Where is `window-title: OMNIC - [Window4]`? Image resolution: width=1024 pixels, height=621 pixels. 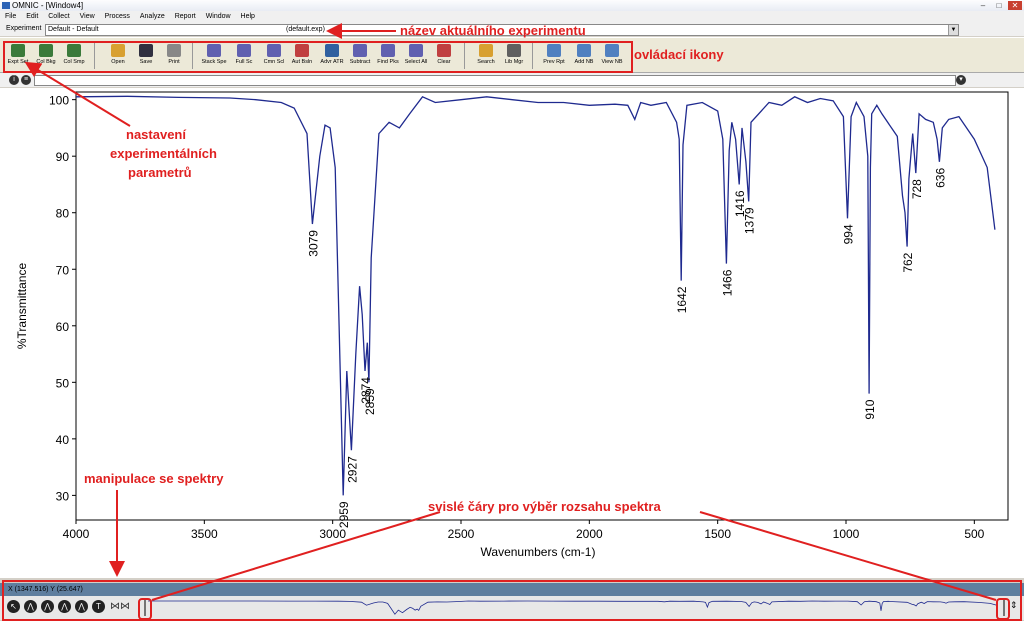 window-title: OMNIC - [Window4] is located at coordinates (48, 5).